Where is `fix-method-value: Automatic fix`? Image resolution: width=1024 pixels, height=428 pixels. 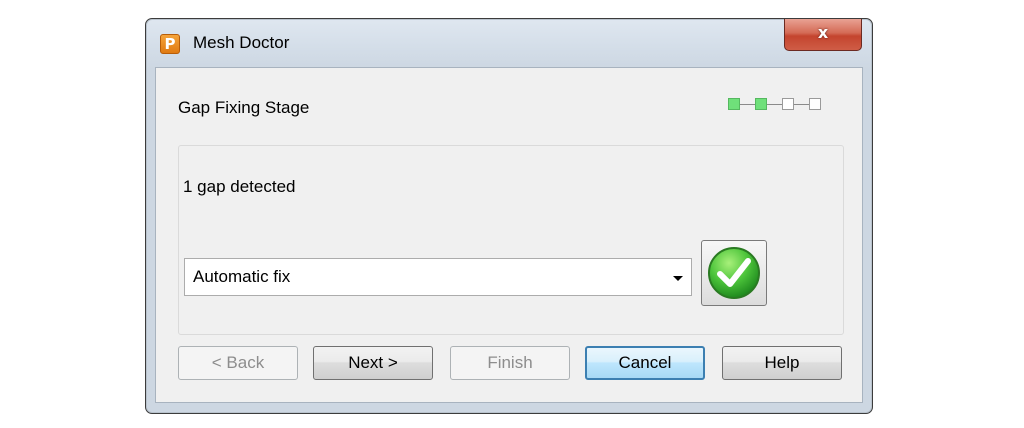
fix-method-value: Automatic fix is located at coordinates (242, 276).